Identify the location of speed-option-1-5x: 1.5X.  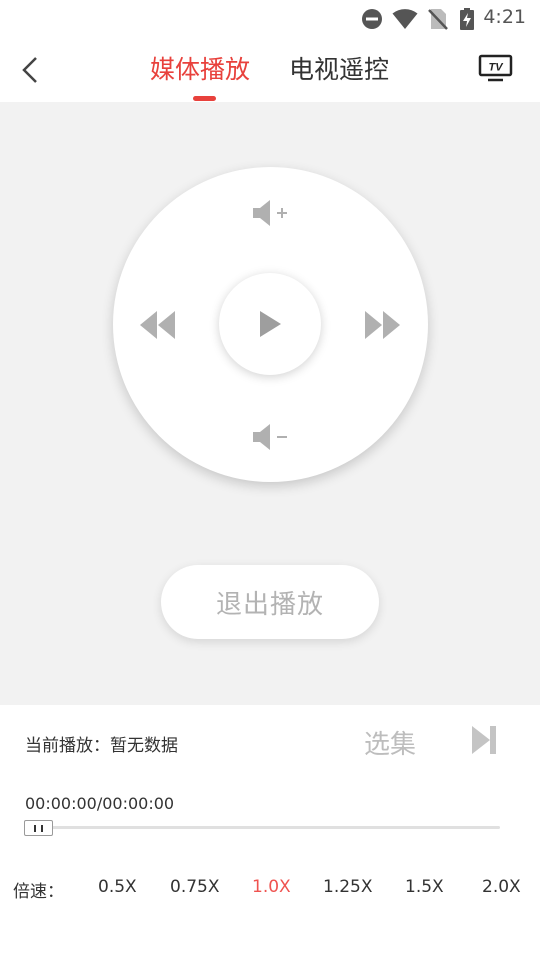
(424, 887).